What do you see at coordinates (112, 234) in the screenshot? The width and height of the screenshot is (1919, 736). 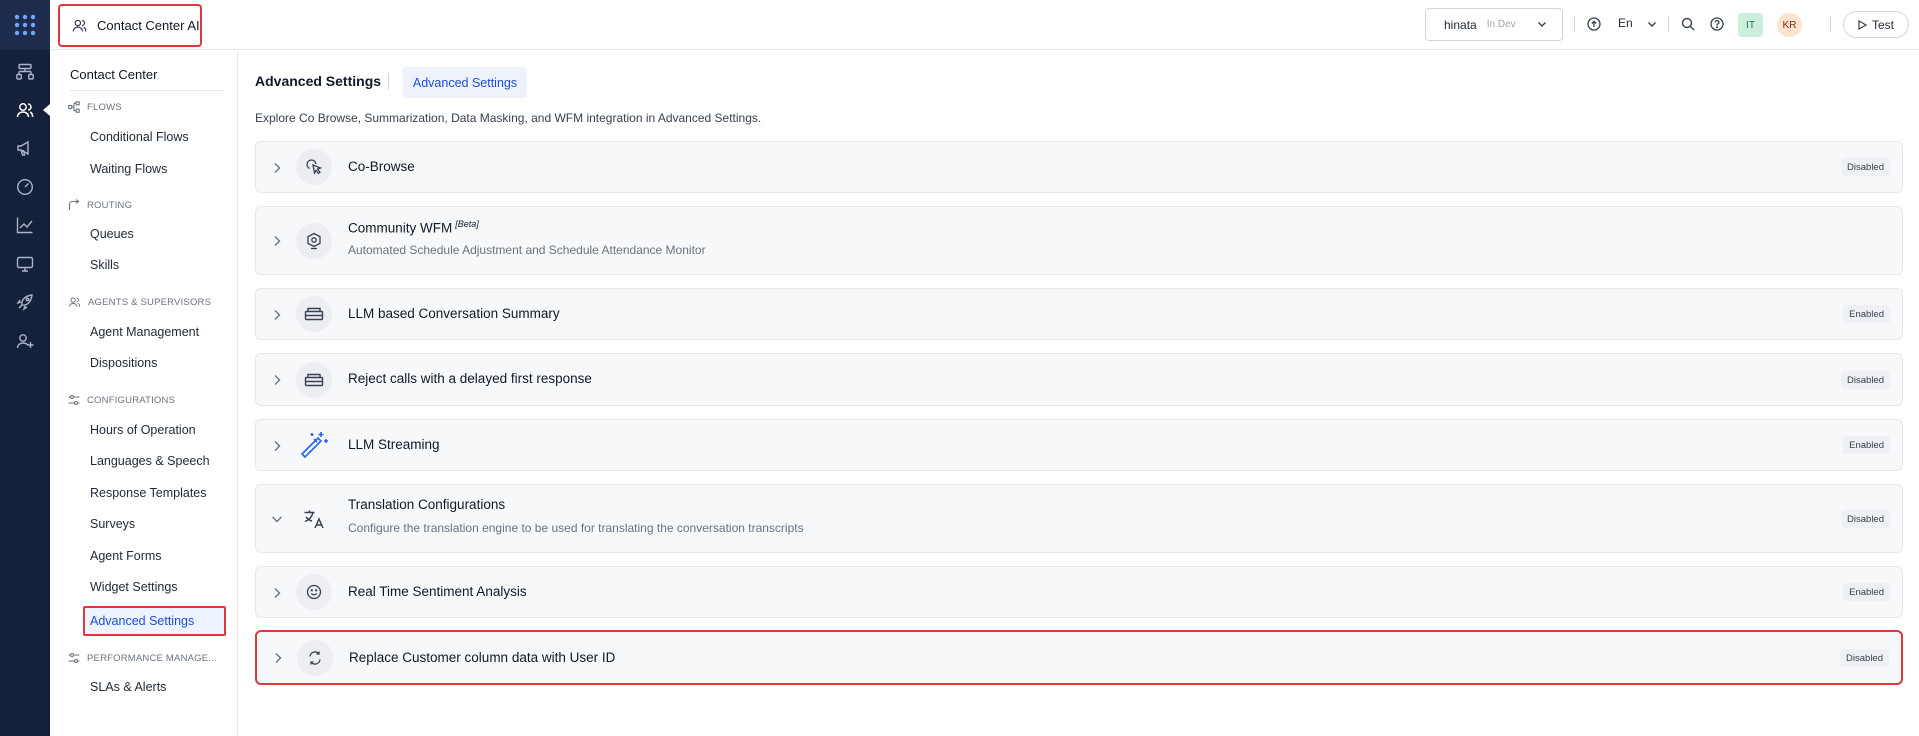 I see `sidebar-item-queues: Queues` at bounding box center [112, 234].